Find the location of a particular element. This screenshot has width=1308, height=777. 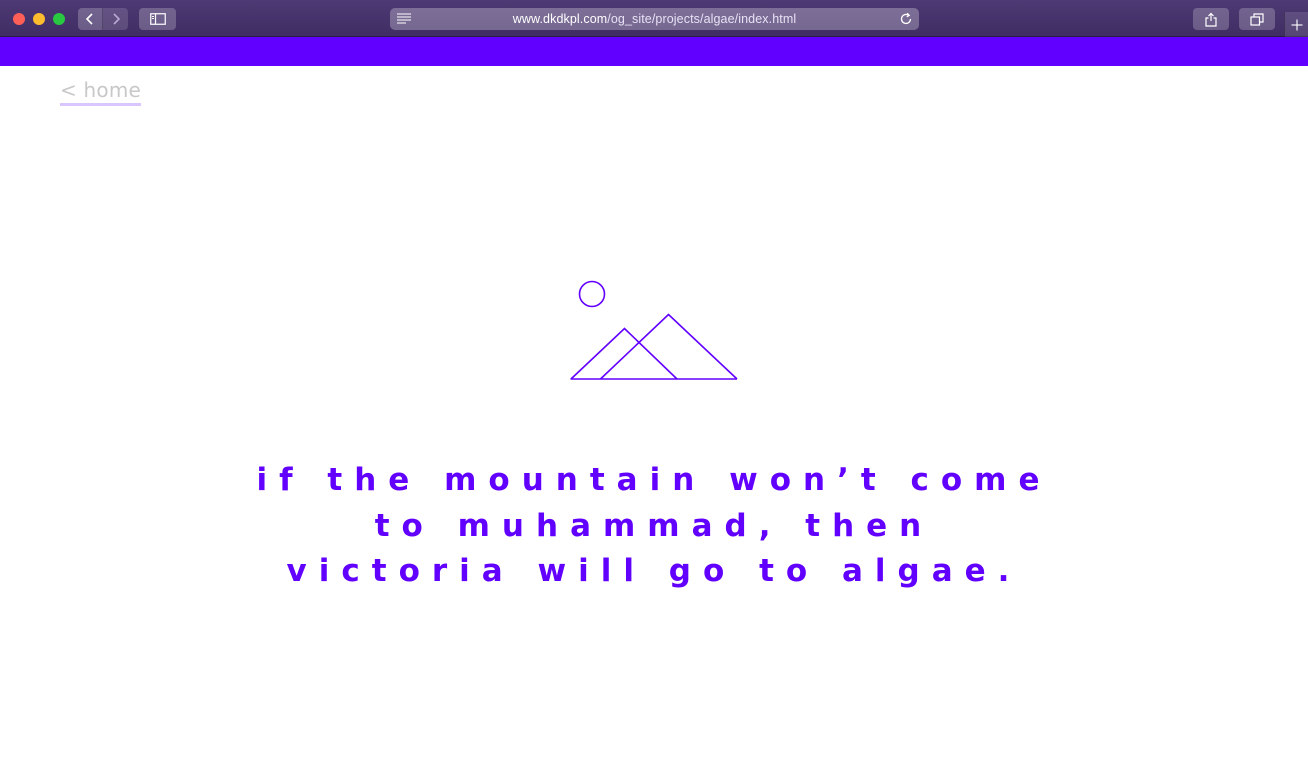

tabs-overview-icon is located at coordinates (1257, 19).